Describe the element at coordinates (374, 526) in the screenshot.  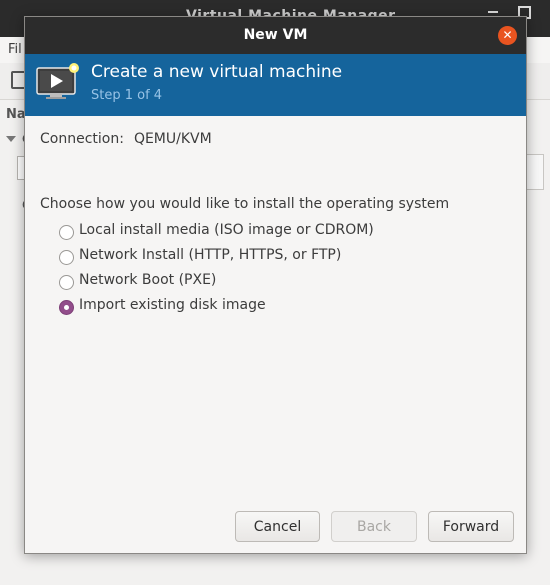
I see `back-button: Back` at that location.